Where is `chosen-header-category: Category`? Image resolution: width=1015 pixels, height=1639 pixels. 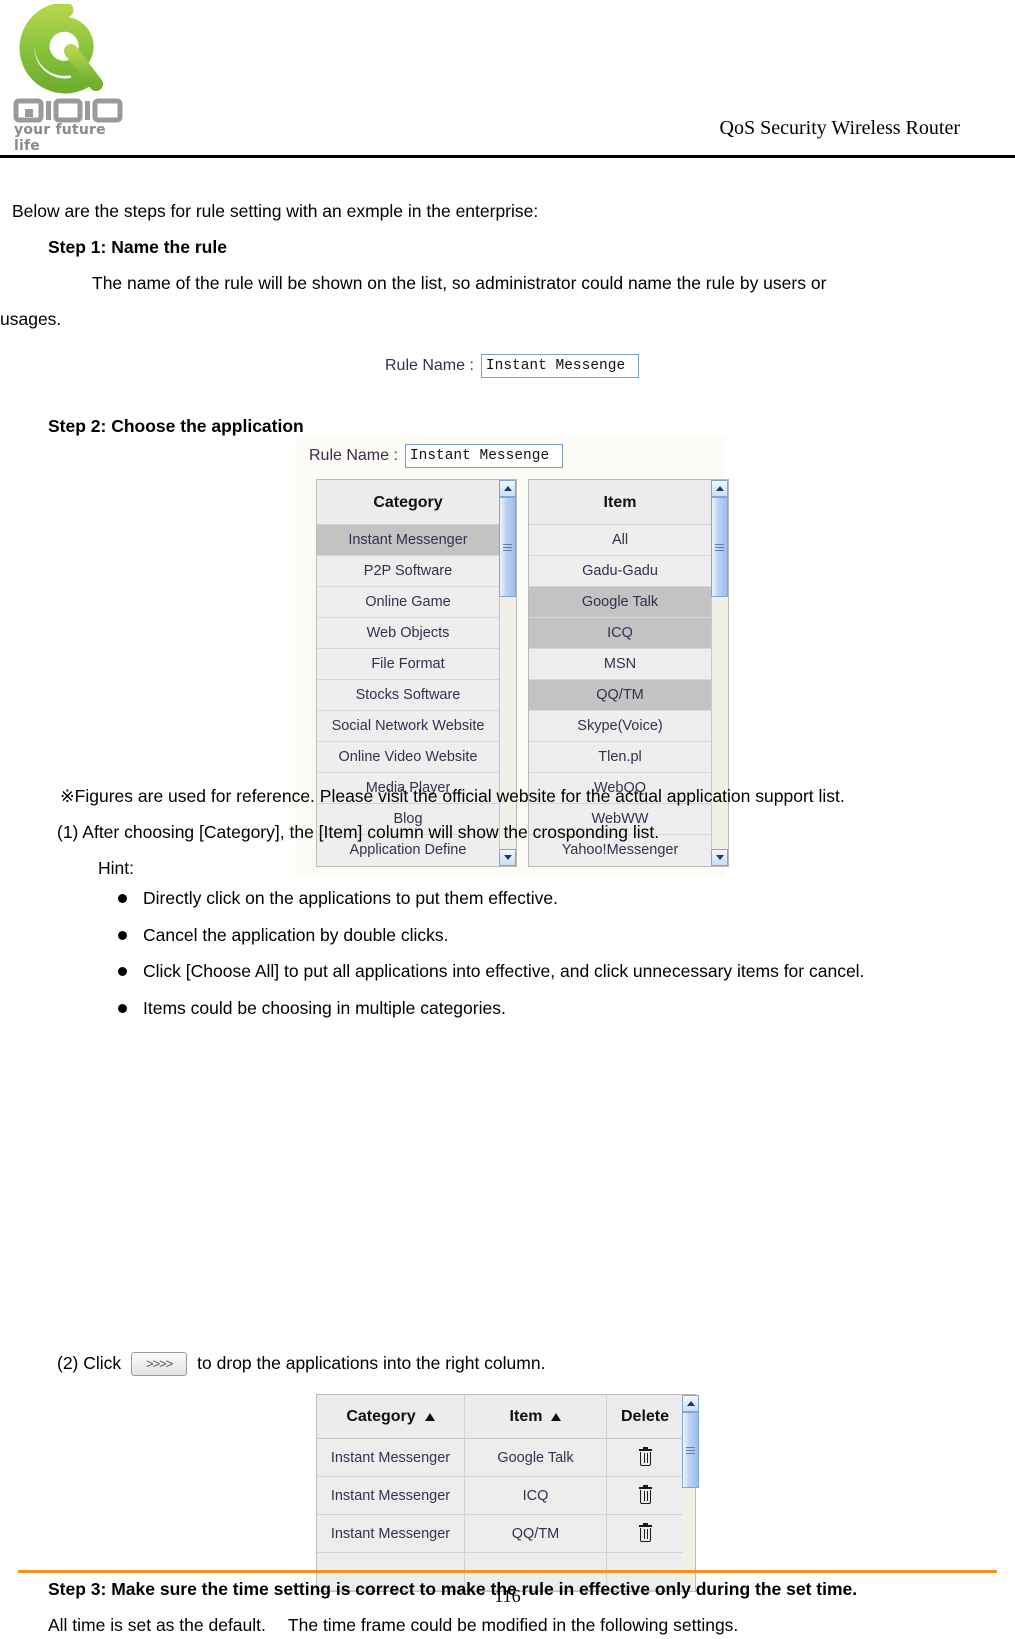
chosen-header-category: Category is located at coordinates (391, 1416).